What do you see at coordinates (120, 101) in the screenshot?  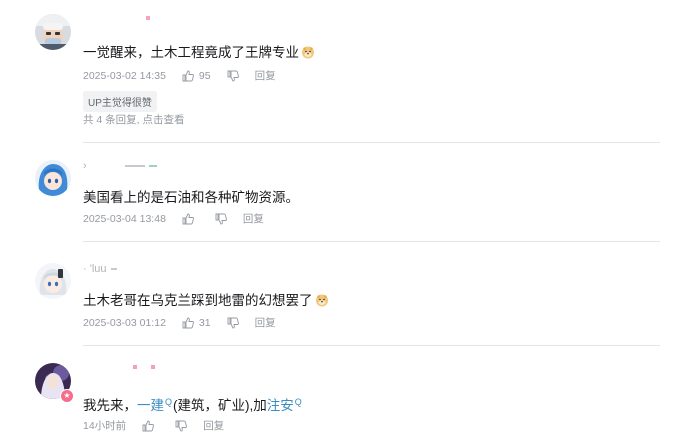 I see `up-liked-badge: UP主觉得很赞` at bounding box center [120, 101].